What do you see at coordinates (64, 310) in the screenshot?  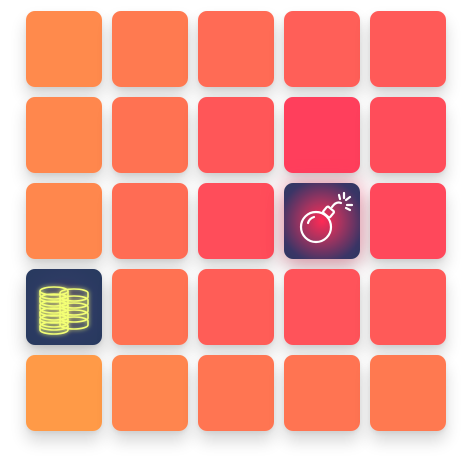 I see `coin-stack-icon` at bounding box center [64, 310].